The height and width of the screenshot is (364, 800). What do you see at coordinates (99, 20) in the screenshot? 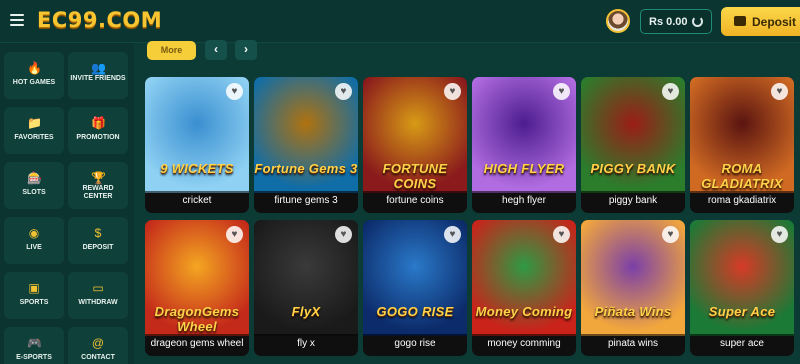
I see `site-logo: EC99.COM` at bounding box center [99, 20].